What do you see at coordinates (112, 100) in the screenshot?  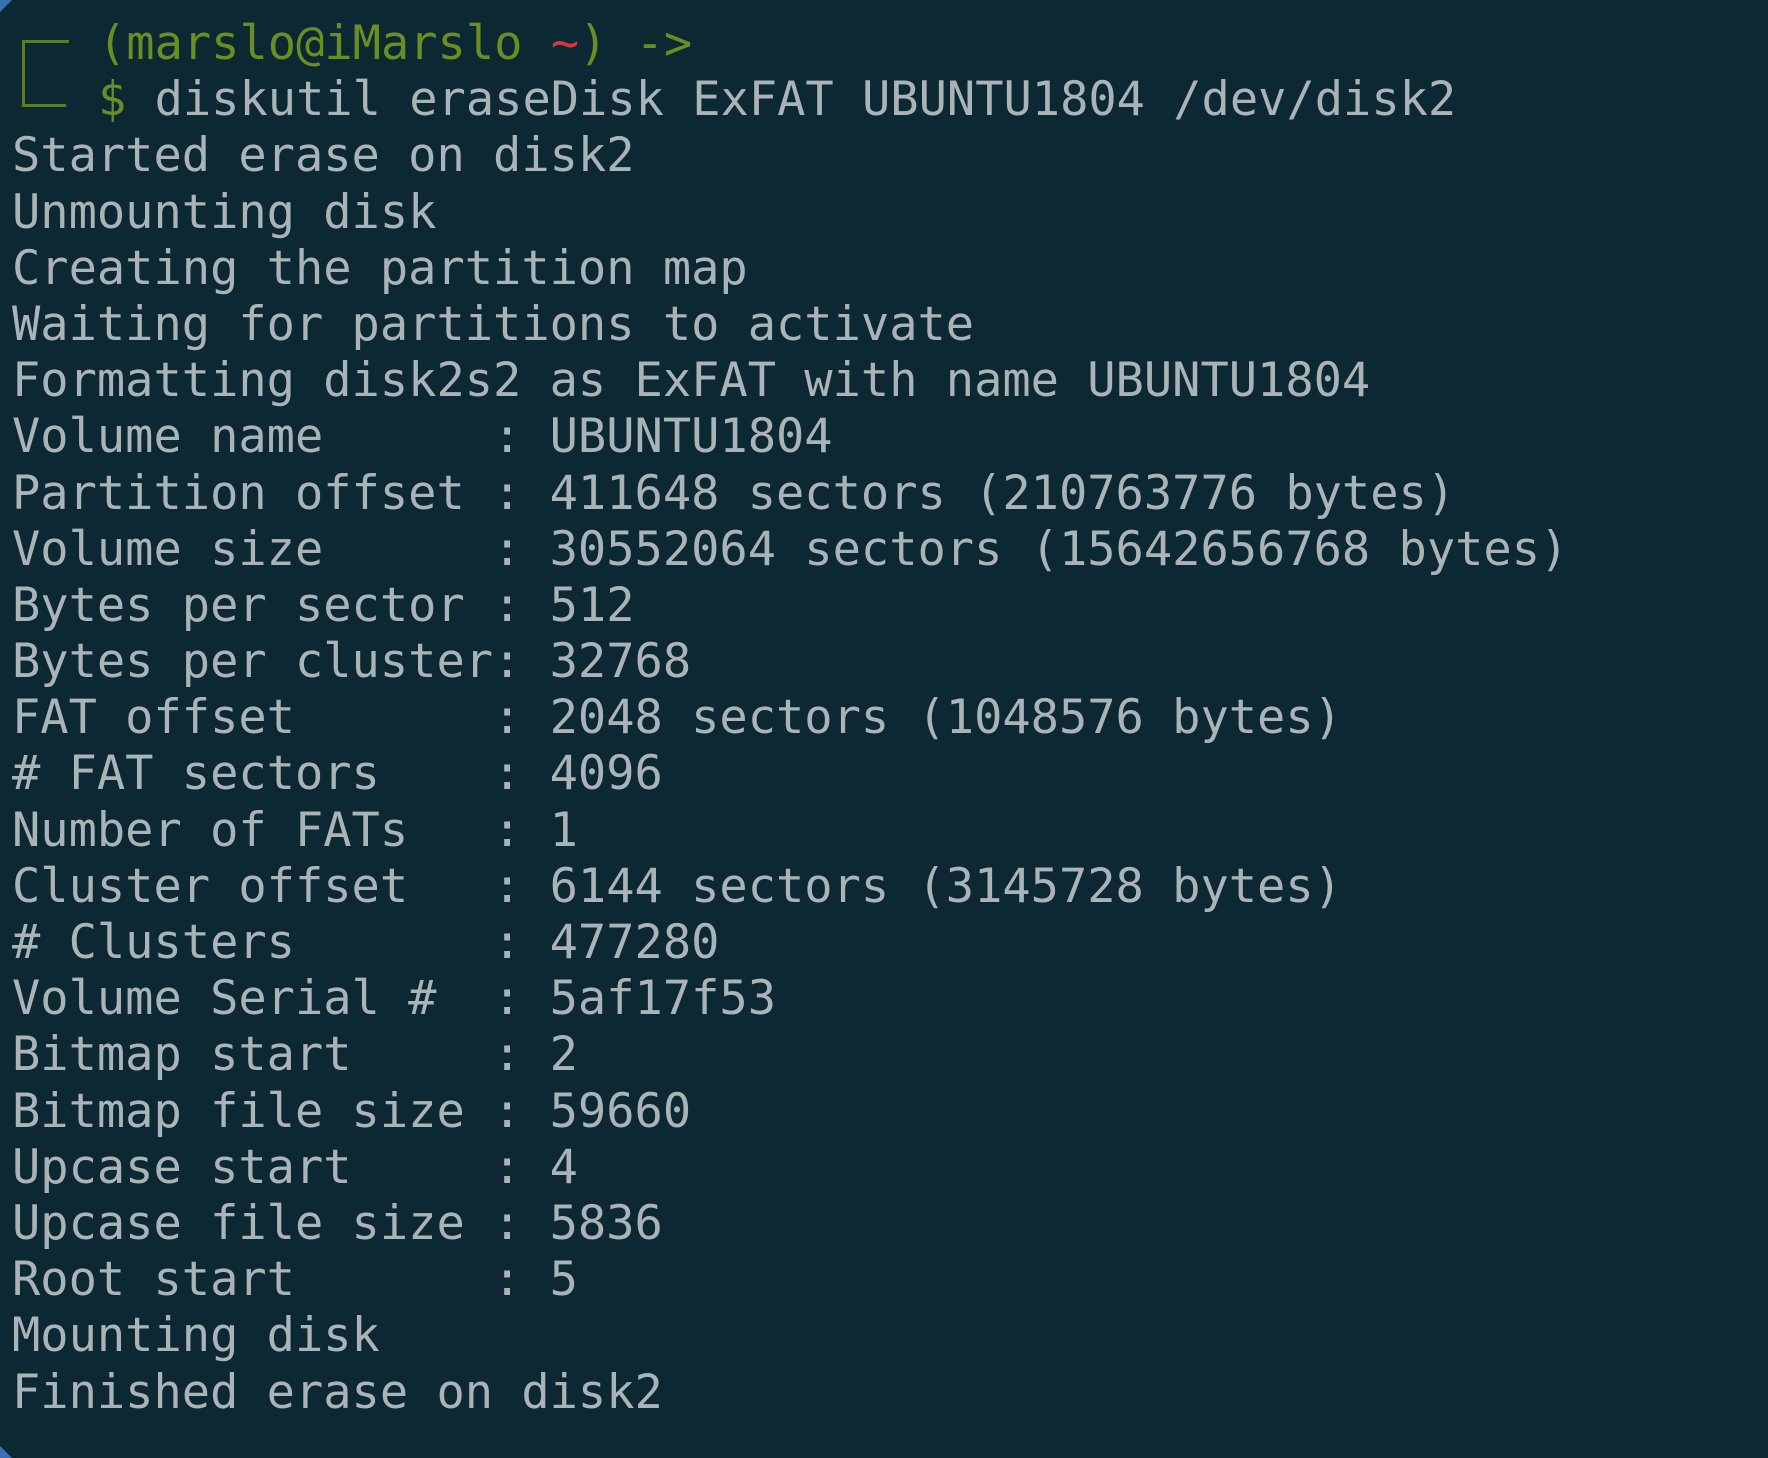 I see `prompt-dollar: $` at bounding box center [112, 100].